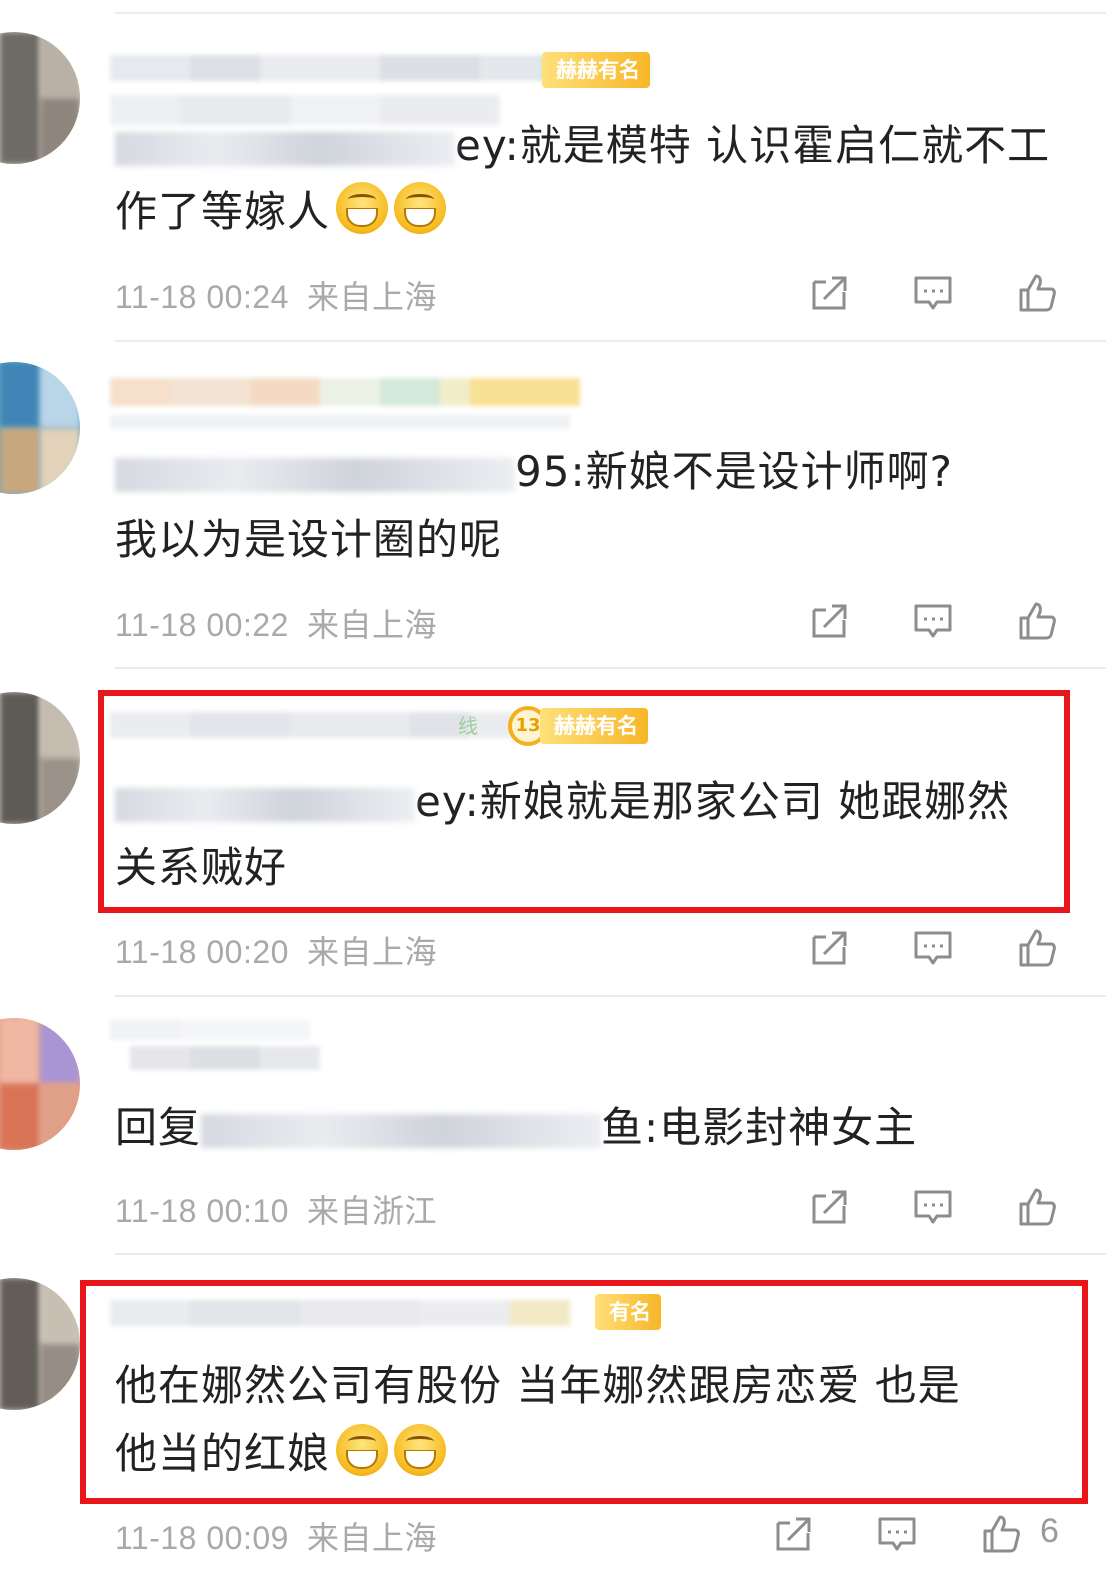  What do you see at coordinates (630, 1127) in the screenshot?
I see `username-tail: 鱼:` at bounding box center [630, 1127].